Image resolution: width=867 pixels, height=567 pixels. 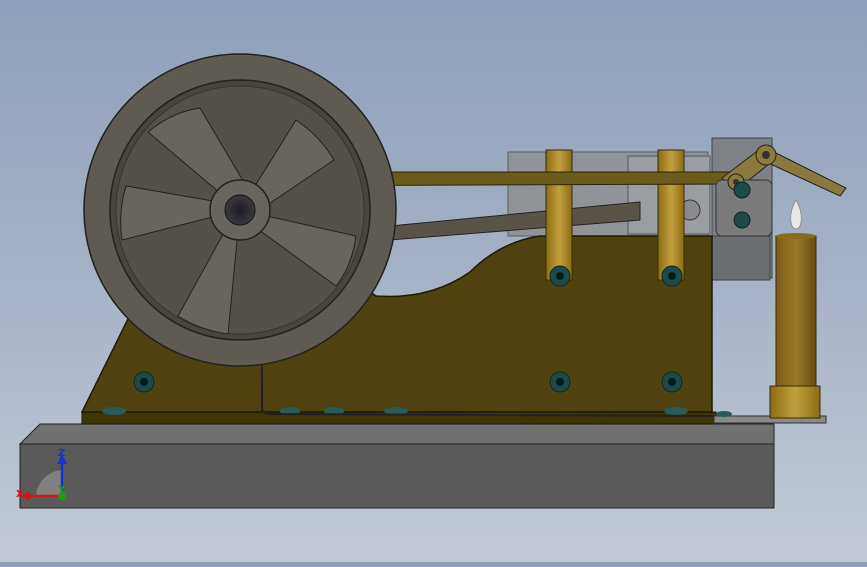 I want to click on flywheel-hub, so click(x=240, y=210).